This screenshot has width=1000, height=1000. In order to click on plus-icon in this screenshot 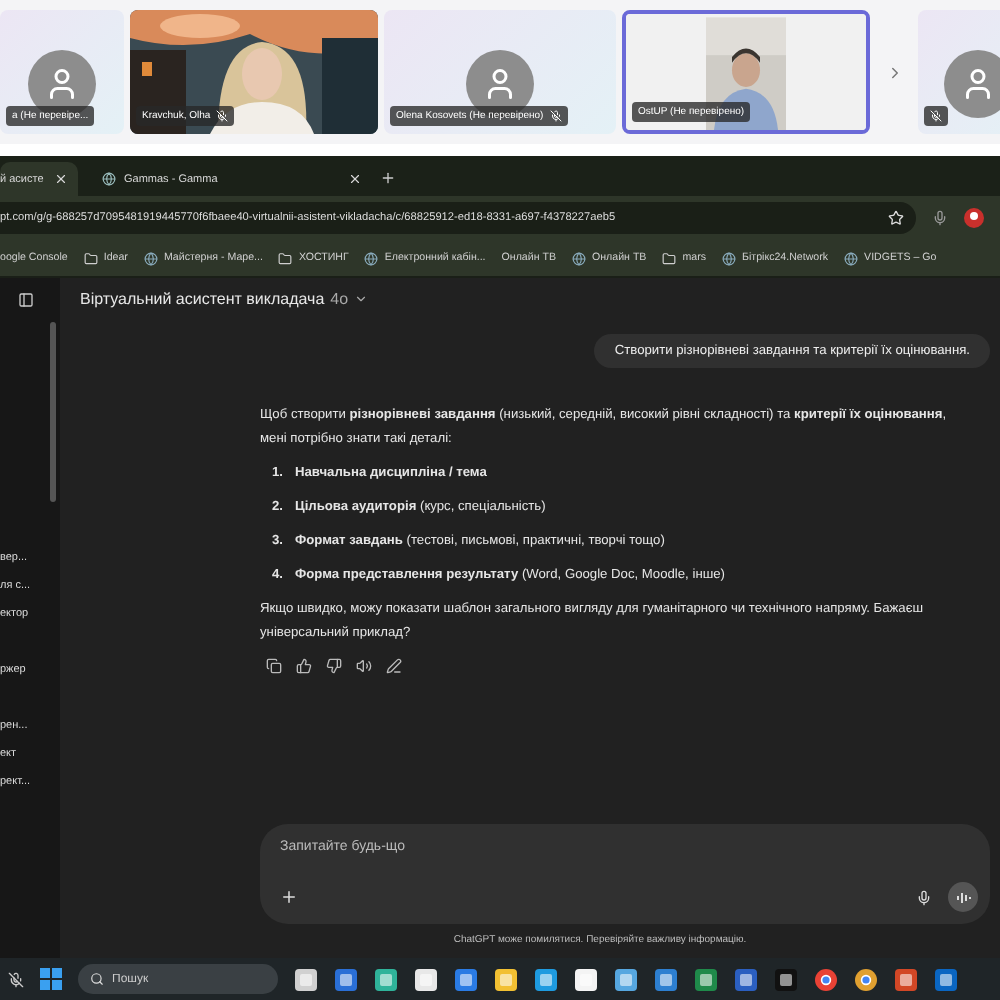, I will do `click(289, 897)`.